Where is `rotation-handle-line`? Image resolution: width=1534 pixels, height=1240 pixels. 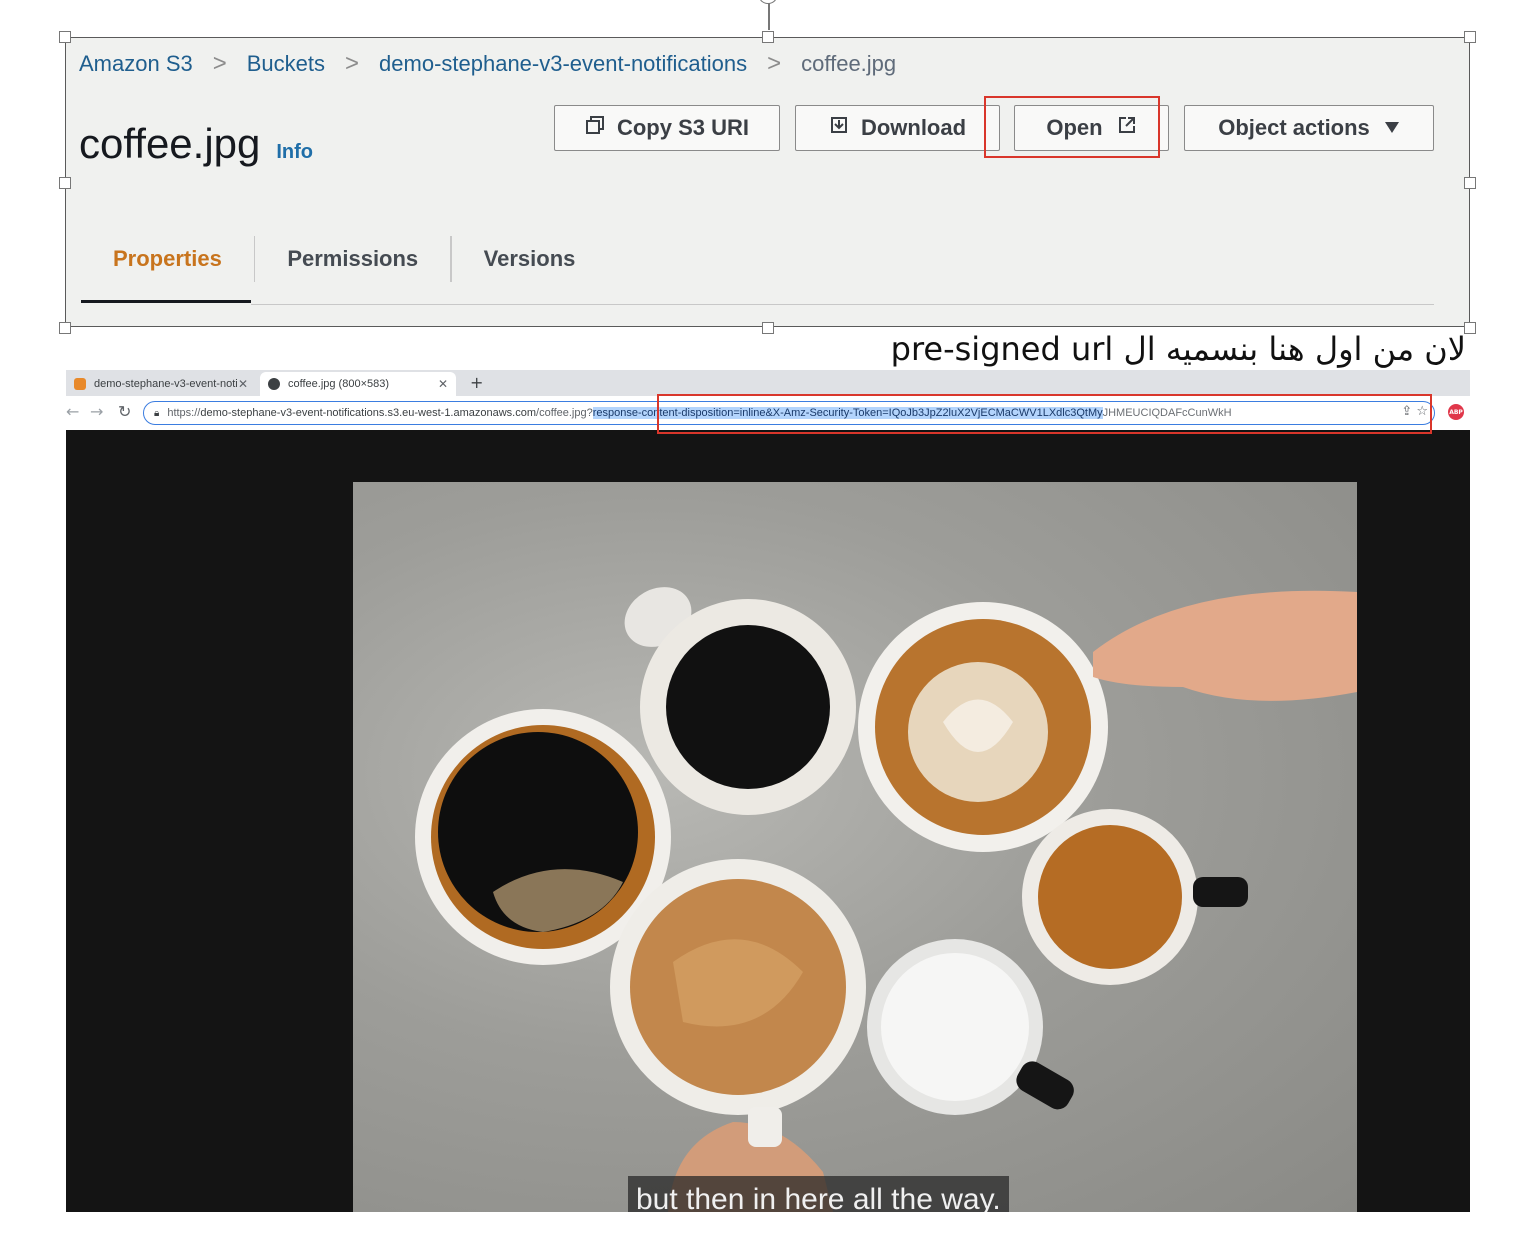
rotation-handle-line is located at coordinates (769, 15).